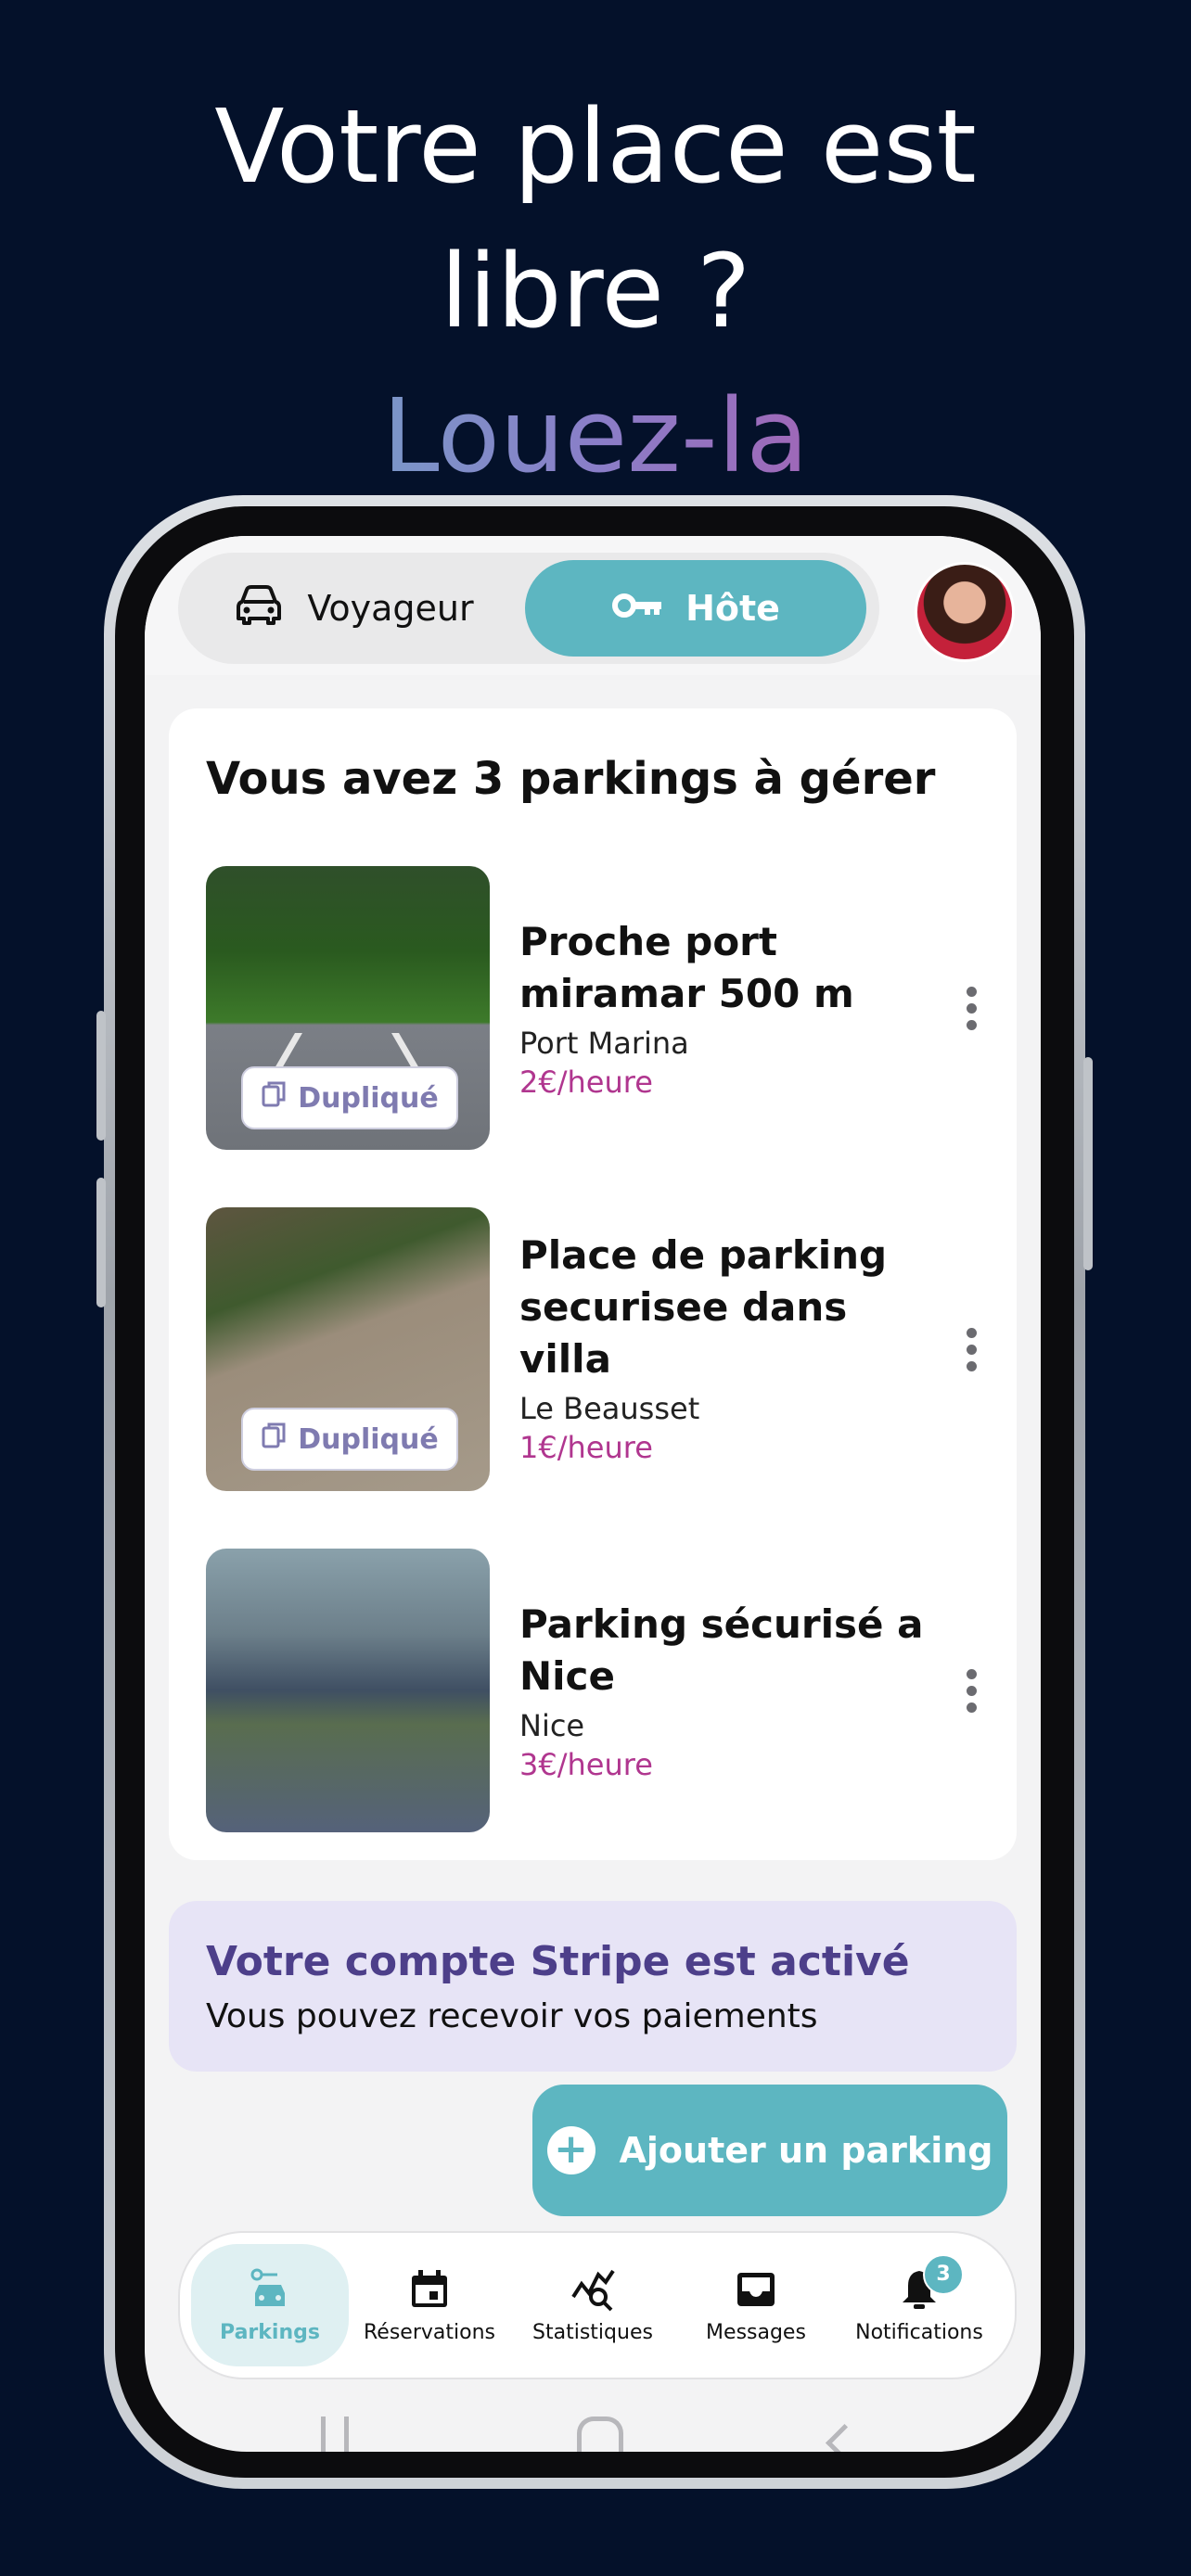 The image size is (1191, 2576). I want to click on nav-label: Statistiques, so click(592, 2332).